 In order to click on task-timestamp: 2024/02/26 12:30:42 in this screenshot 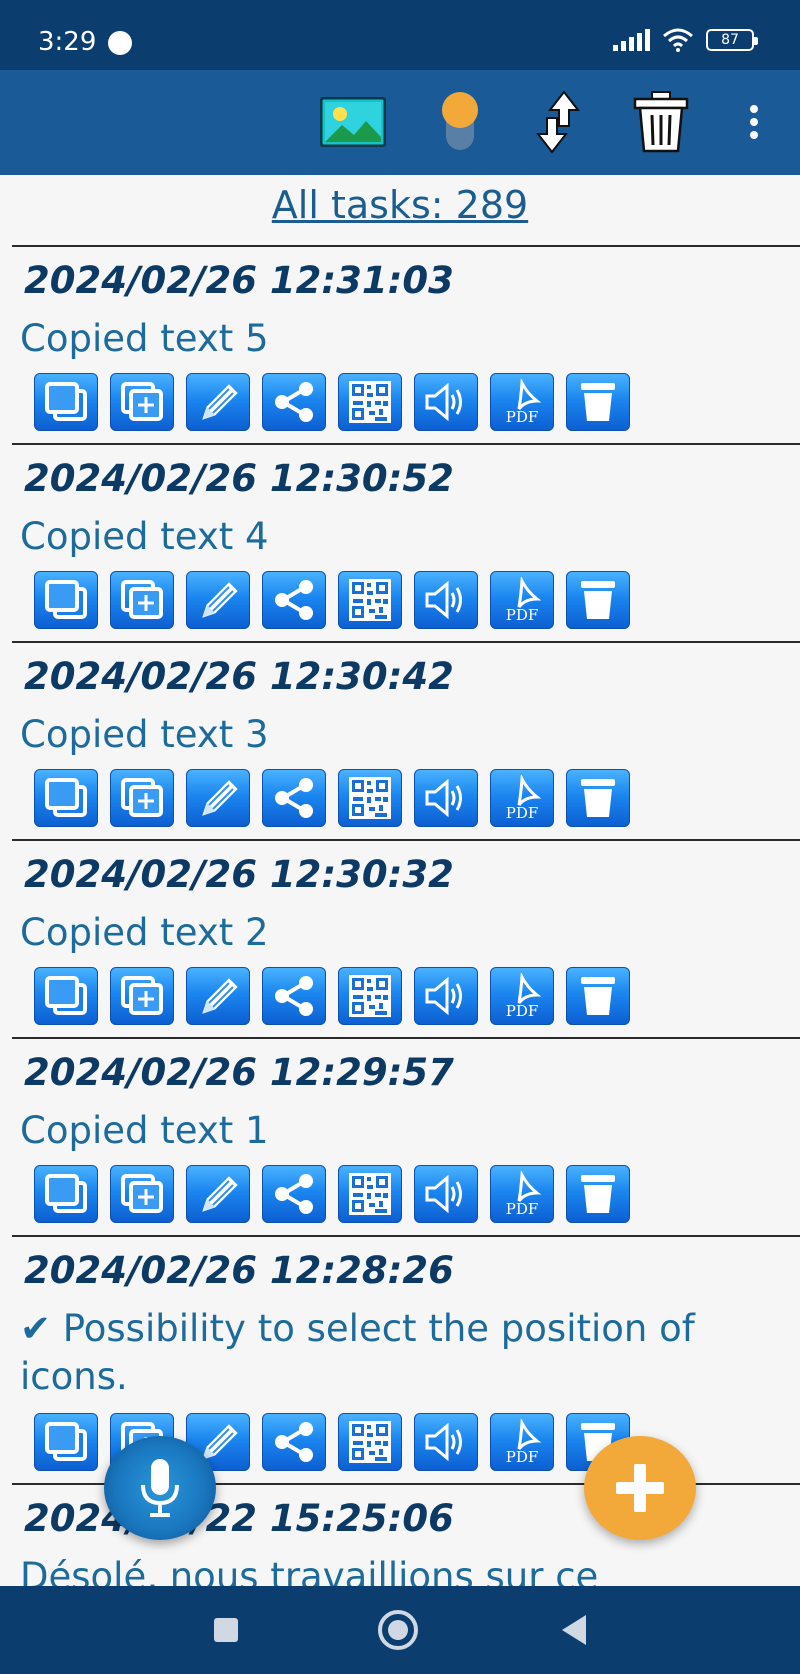, I will do `click(239, 676)`.